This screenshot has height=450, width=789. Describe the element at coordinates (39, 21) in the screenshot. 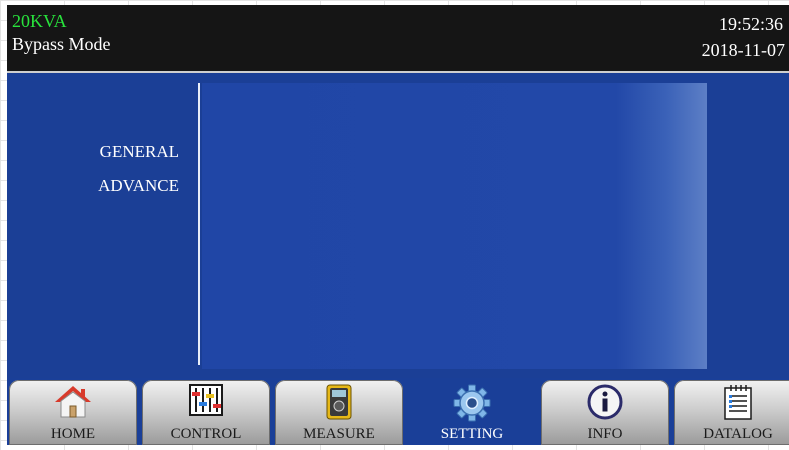

I see `model-label: 20KVA` at that location.